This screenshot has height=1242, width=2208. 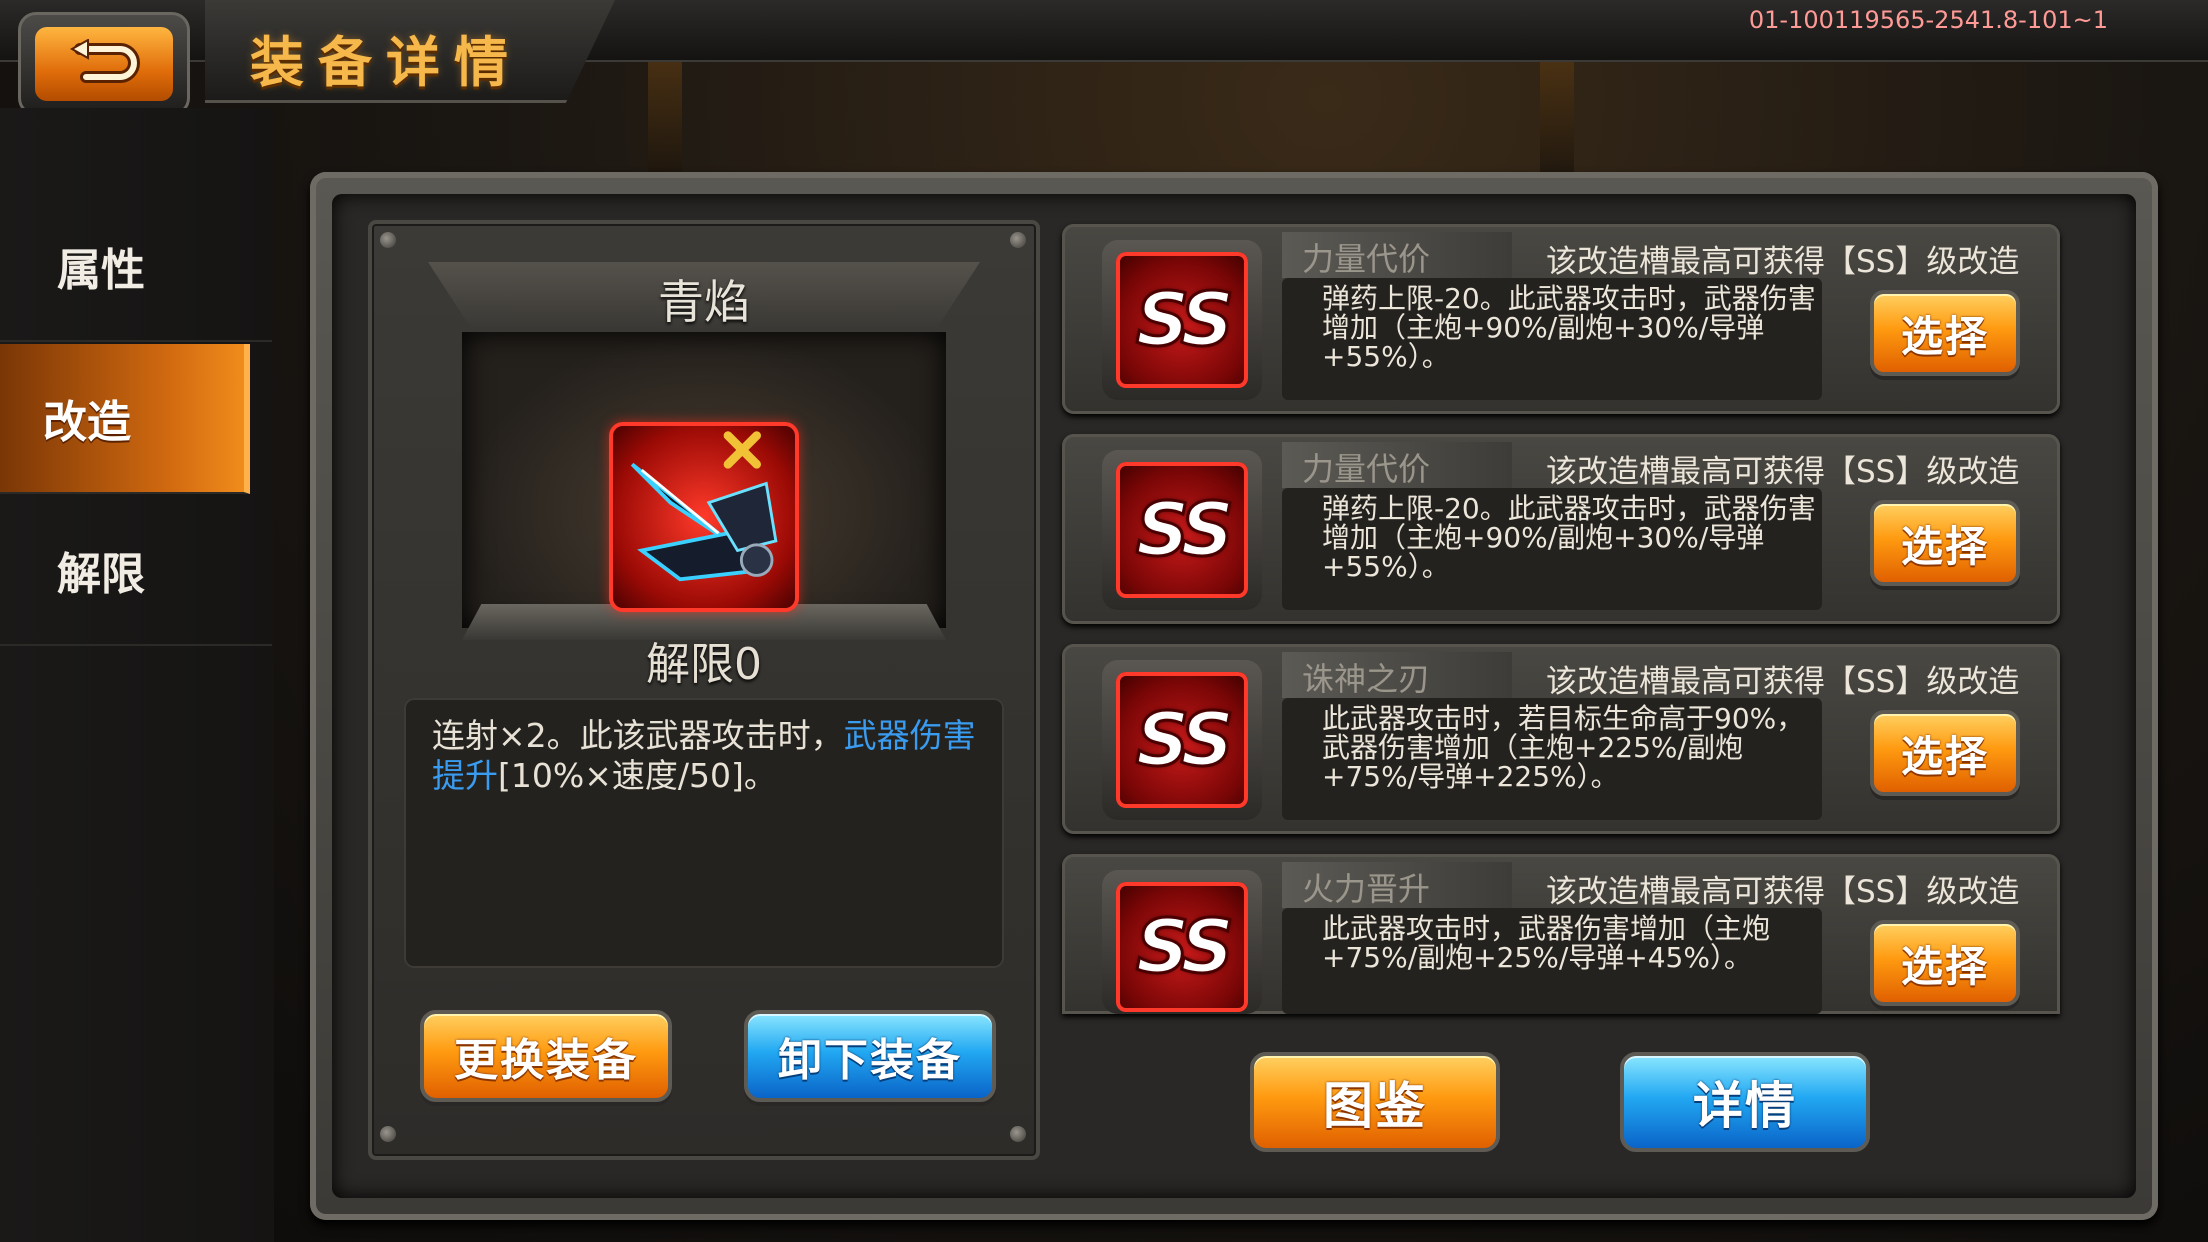 What do you see at coordinates (637, 775) in the screenshot?
I see `description-tail: [10%×速度/50]。` at bounding box center [637, 775].